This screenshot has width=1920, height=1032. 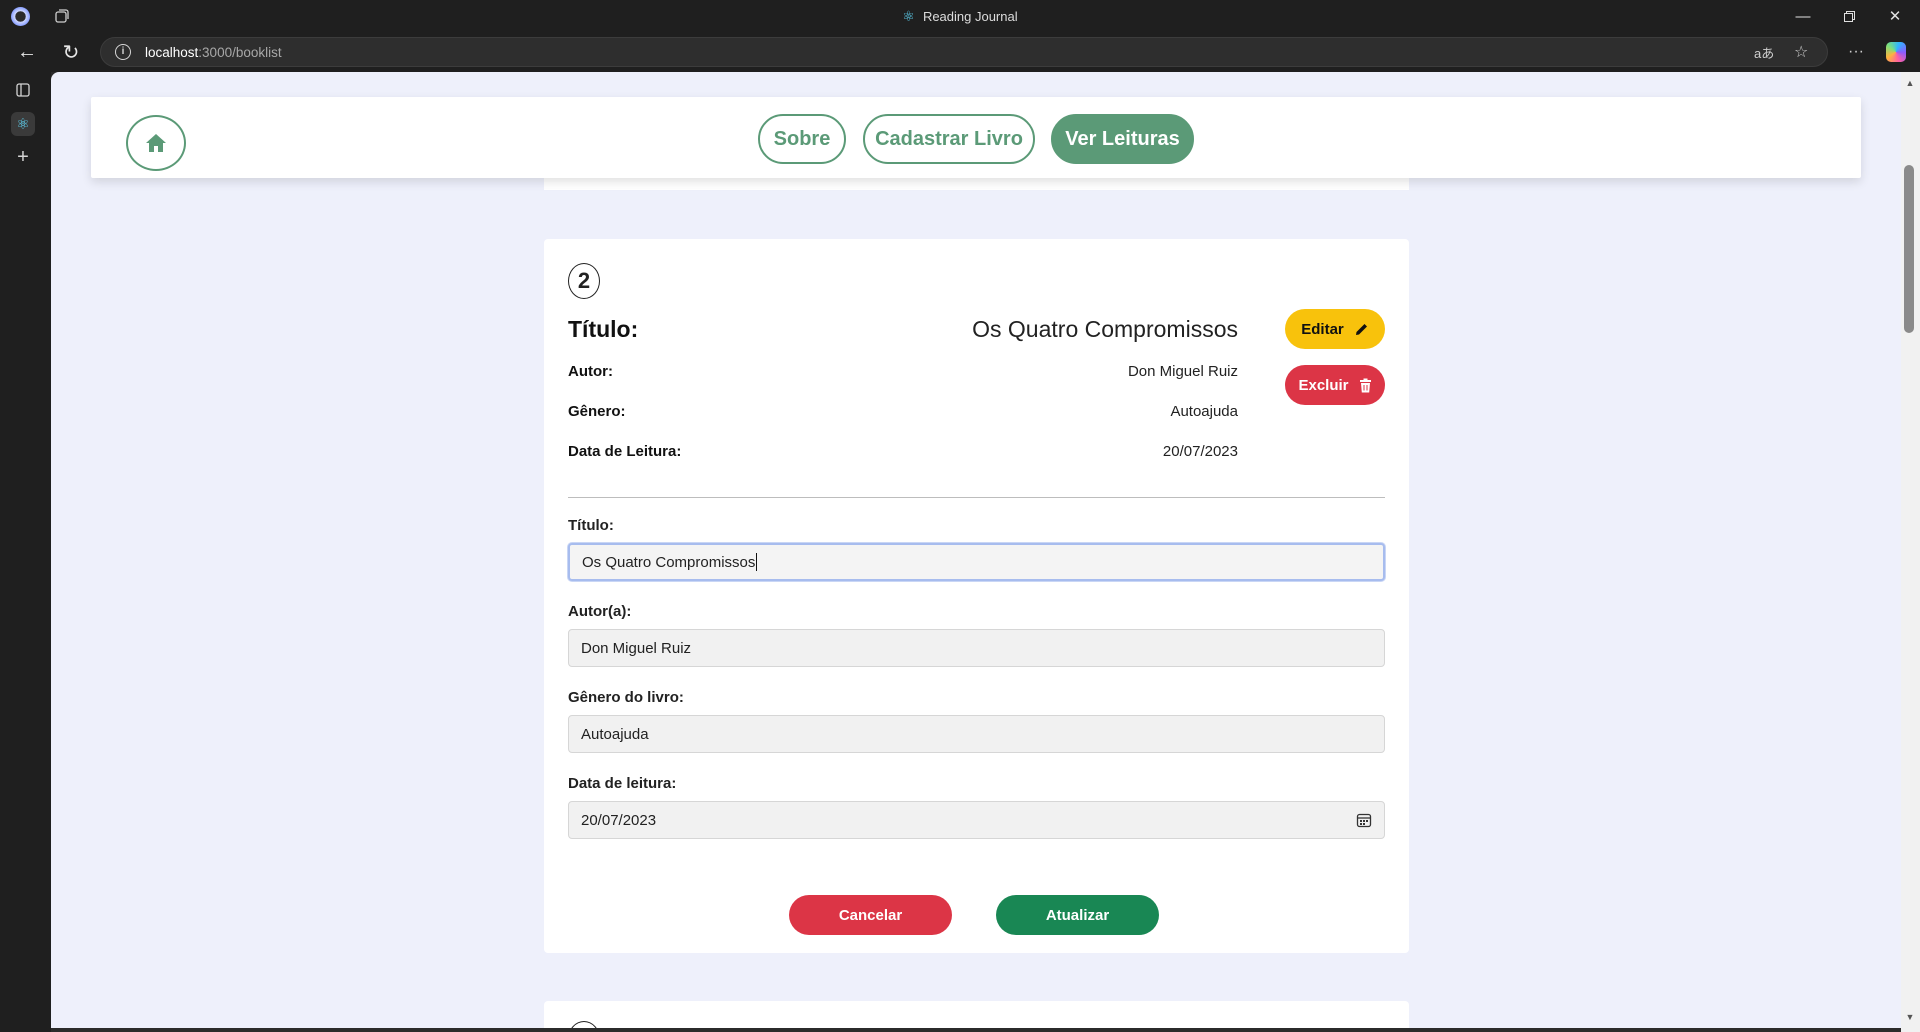 What do you see at coordinates (172, 52) in the screenshot?
I see `url-host: localhost` at bounding box center [172, 52].